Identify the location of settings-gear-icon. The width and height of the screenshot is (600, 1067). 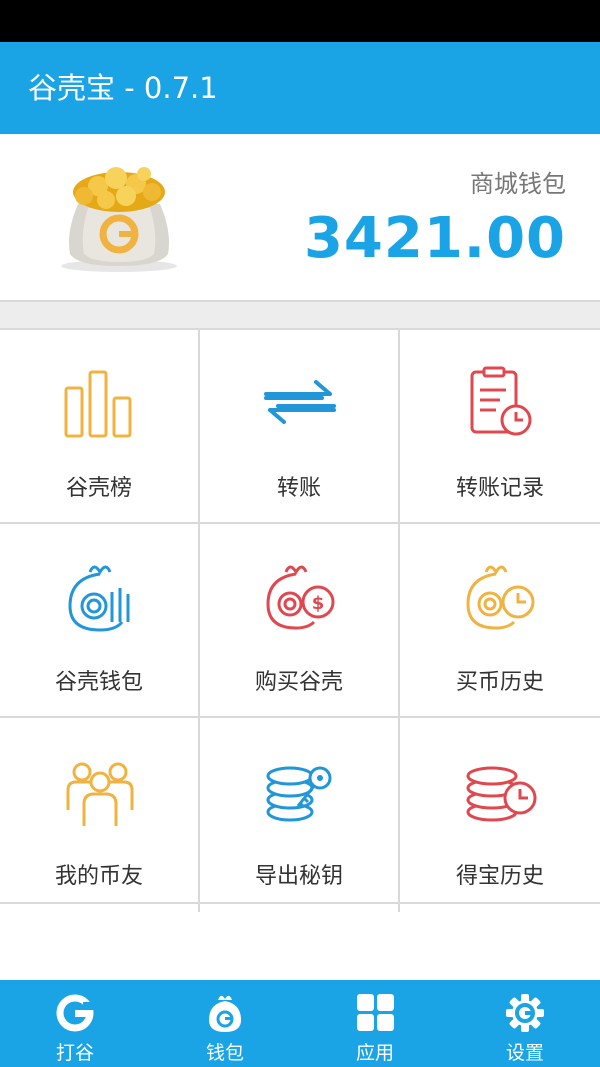
(525, 1013).